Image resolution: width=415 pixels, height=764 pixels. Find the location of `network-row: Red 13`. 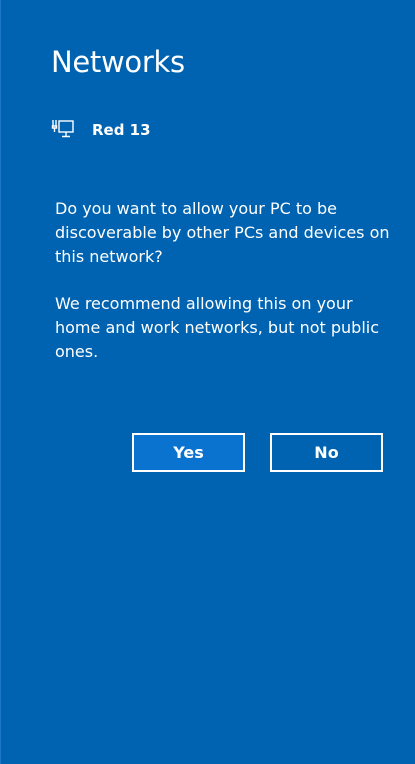

network-row: Red 13 is located at coordinates (101, 130).